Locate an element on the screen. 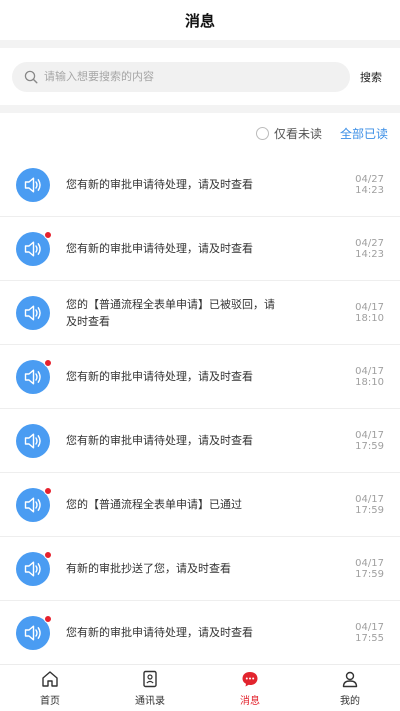 Image resolution: width=400 pixels, height=711 pixels. message-item: 您有新的审批申请待处理，请及时查看 04/17 17:55 is located at coordinates (200, 633).